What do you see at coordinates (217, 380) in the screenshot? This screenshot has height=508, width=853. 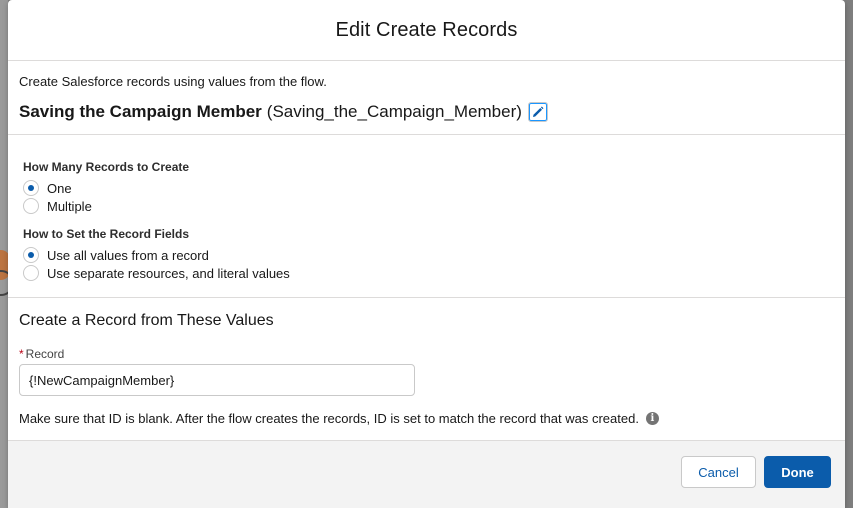 I see `record-input` at bounding box center [217, 380].